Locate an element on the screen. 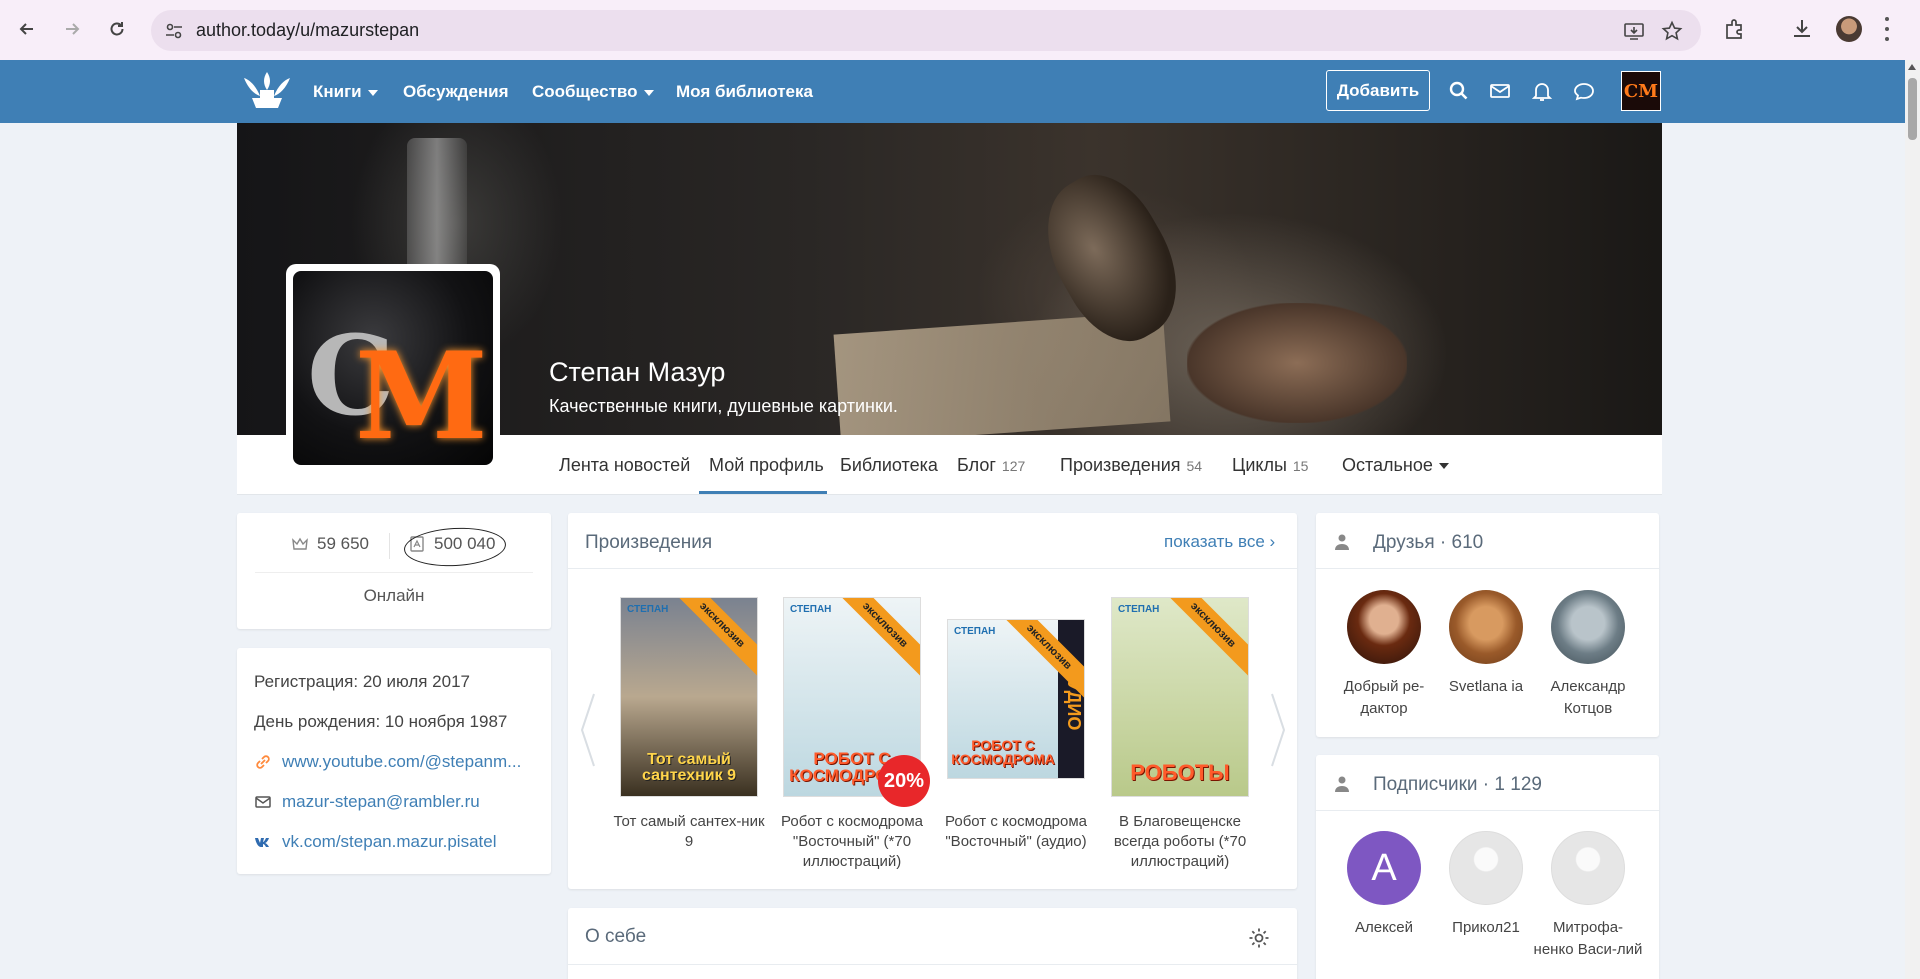 This screenshot has width=1920, height=979. scroll-up-icon is located at coordinates (1912, 67).